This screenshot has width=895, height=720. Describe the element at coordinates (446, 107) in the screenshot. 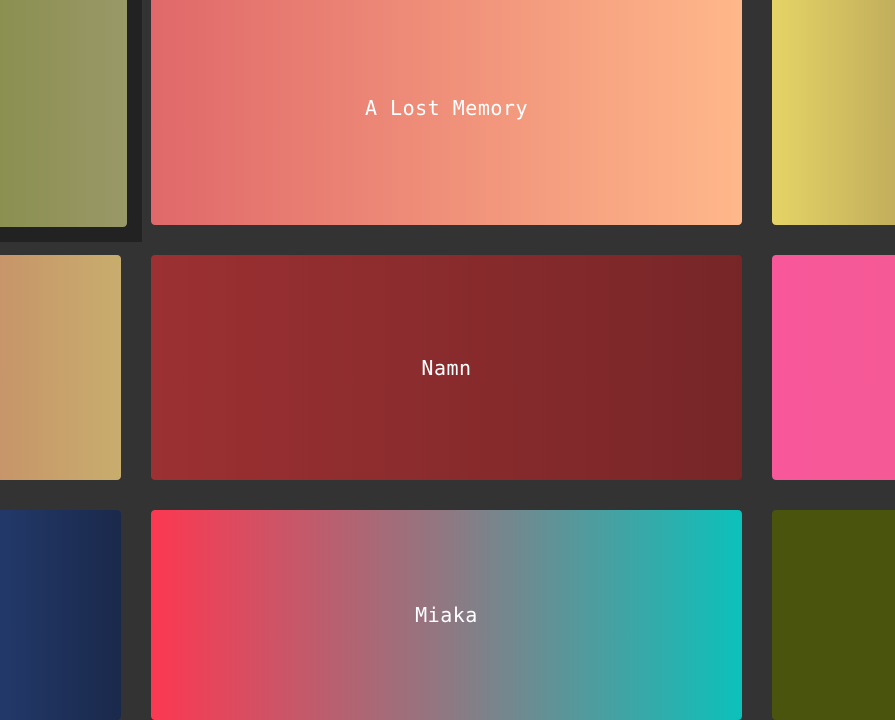

I see `gradient-name: A Lost Memory` at that location.